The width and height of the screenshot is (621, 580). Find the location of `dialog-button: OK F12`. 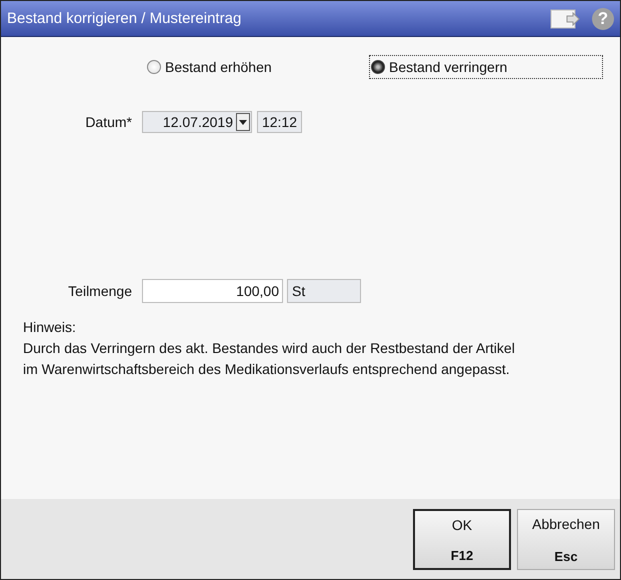

dialog-button: OK F12 is located at coordinates (462, 539).